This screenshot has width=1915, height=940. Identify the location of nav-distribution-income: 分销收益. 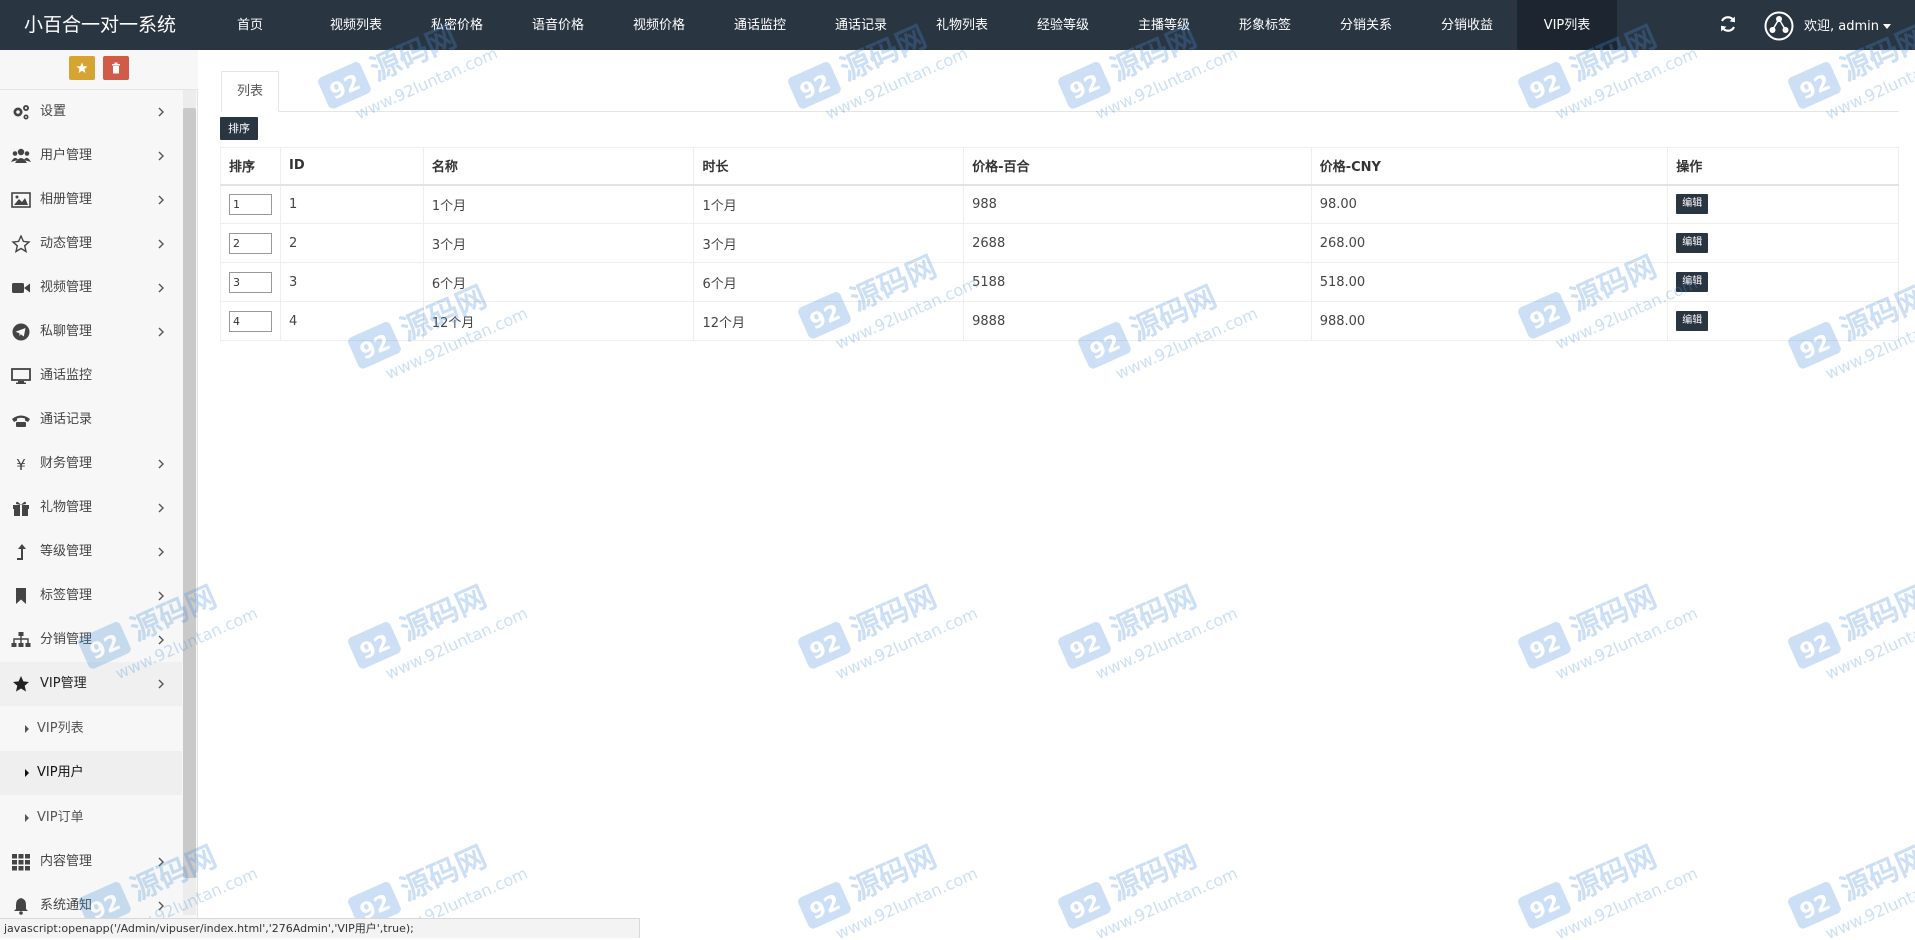
(1467, 25).